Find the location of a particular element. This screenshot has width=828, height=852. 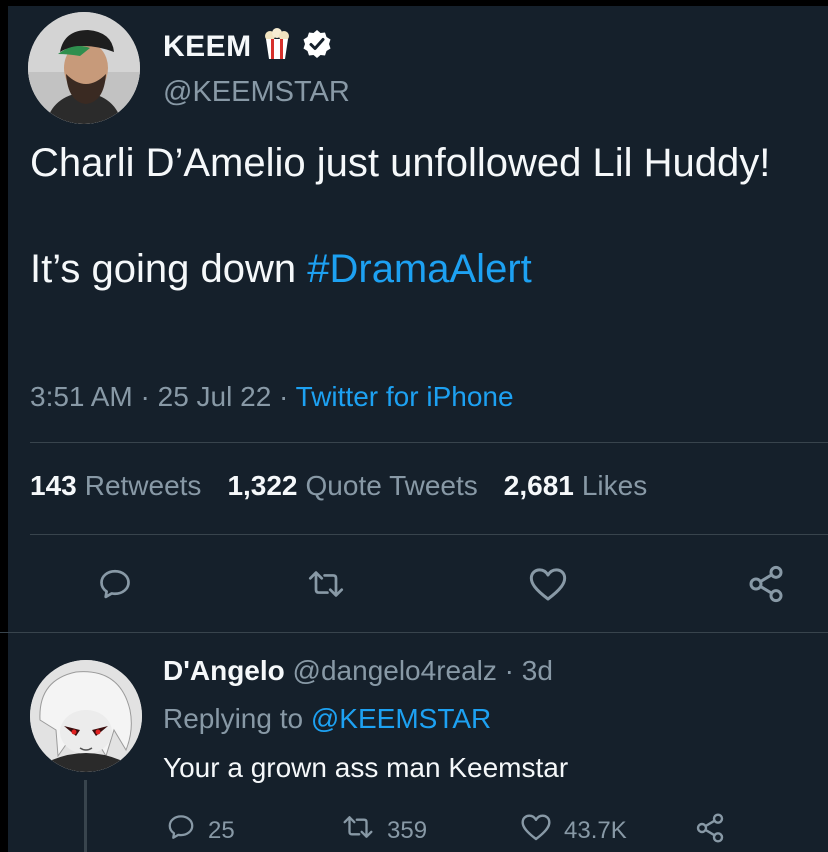

reply-time: 3d is located at coordinates (537, 670).